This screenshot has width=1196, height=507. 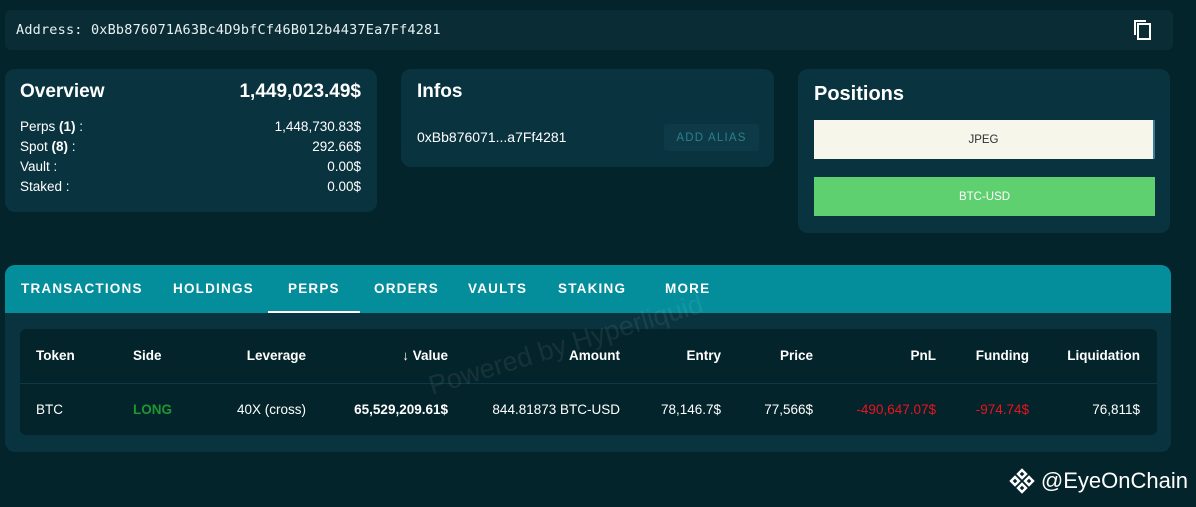 I want to click on copy-icon, so click(x=1143, y=30).